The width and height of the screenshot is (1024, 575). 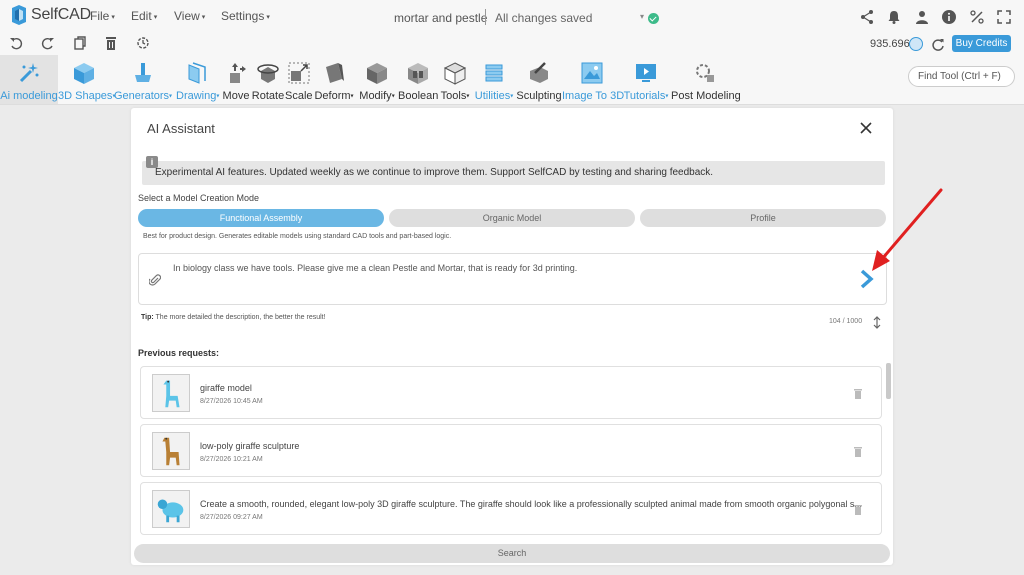 What do you see at coordinates (593, 96) in the screenshot?
I see `tool-label: Image To 3D` at bounding box center [593, 96].